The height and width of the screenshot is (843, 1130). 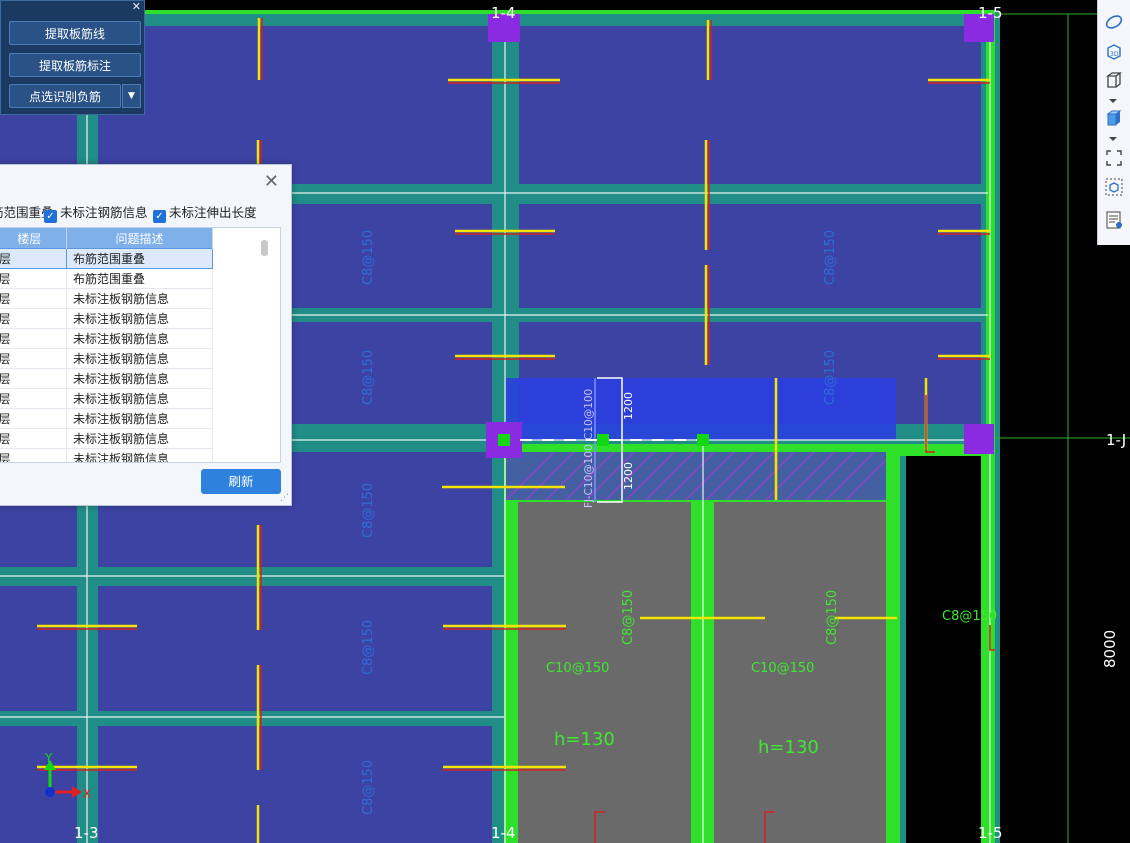 What do you see at coordinates (628, 617) in the screenshot?
I see `rebar-label-green-1: C8@150` at bounding box center [628, 617].